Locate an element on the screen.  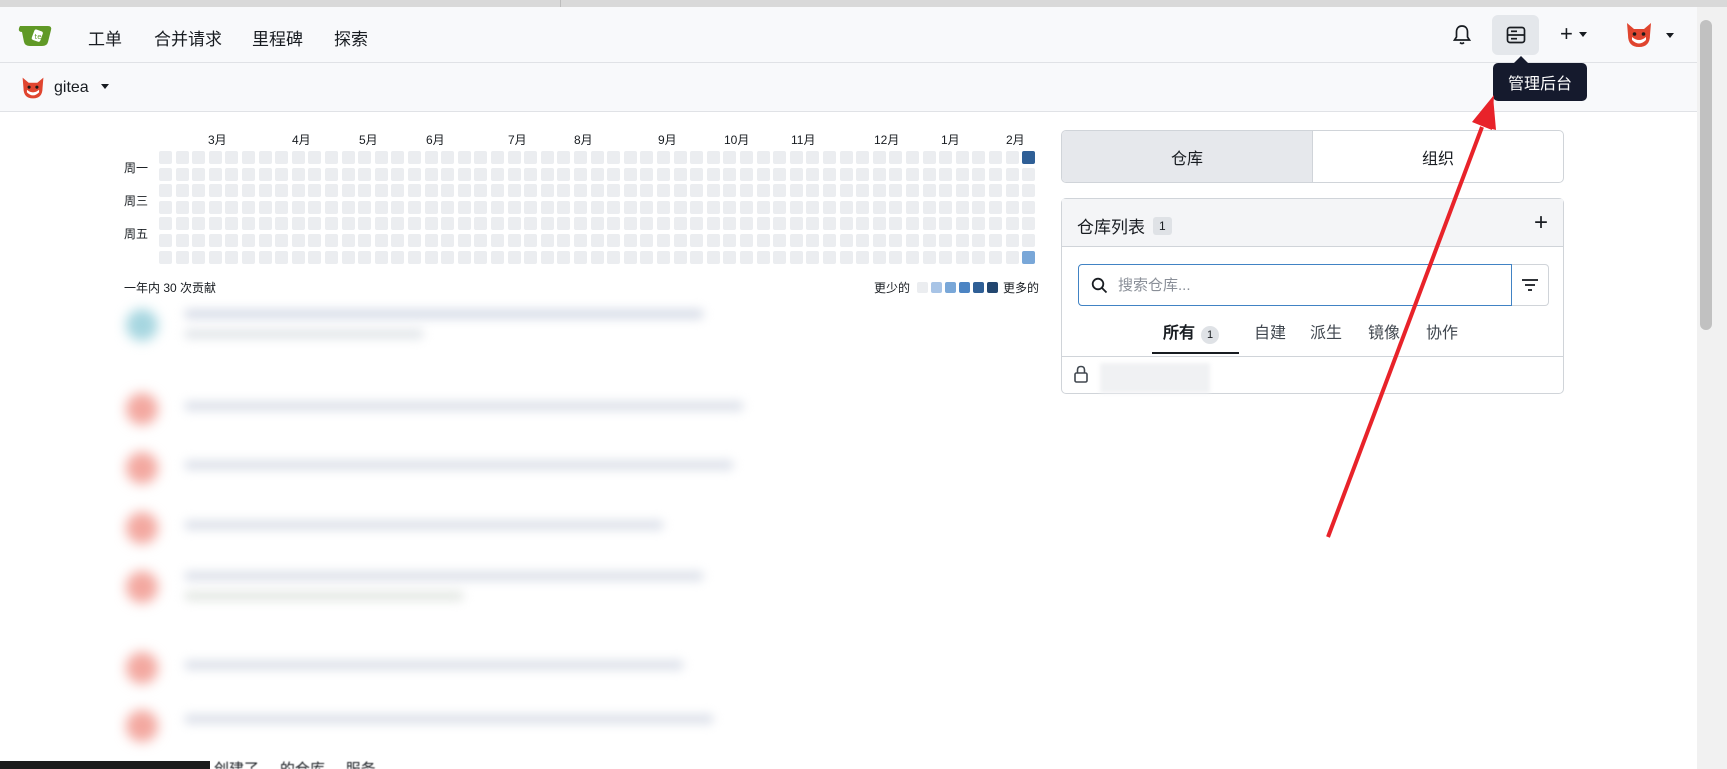
subtab-sources: 自建 is located at coordinates (1270, 331).